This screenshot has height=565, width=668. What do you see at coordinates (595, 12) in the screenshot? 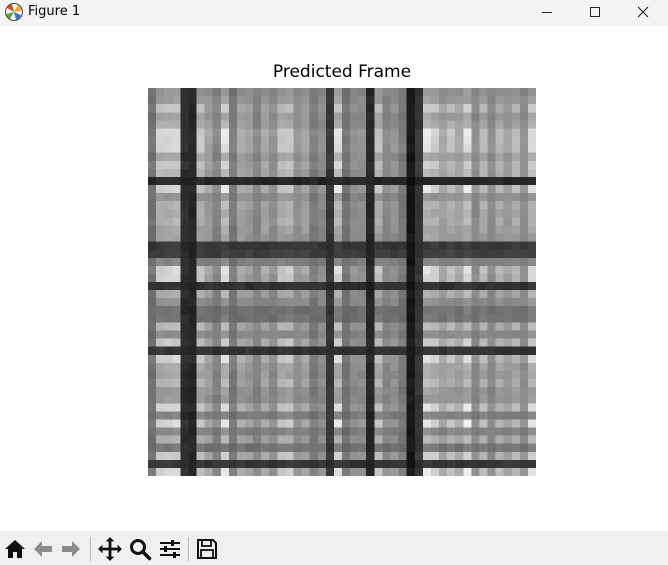
I see `maximize-button` at bounding box center [595, 12].